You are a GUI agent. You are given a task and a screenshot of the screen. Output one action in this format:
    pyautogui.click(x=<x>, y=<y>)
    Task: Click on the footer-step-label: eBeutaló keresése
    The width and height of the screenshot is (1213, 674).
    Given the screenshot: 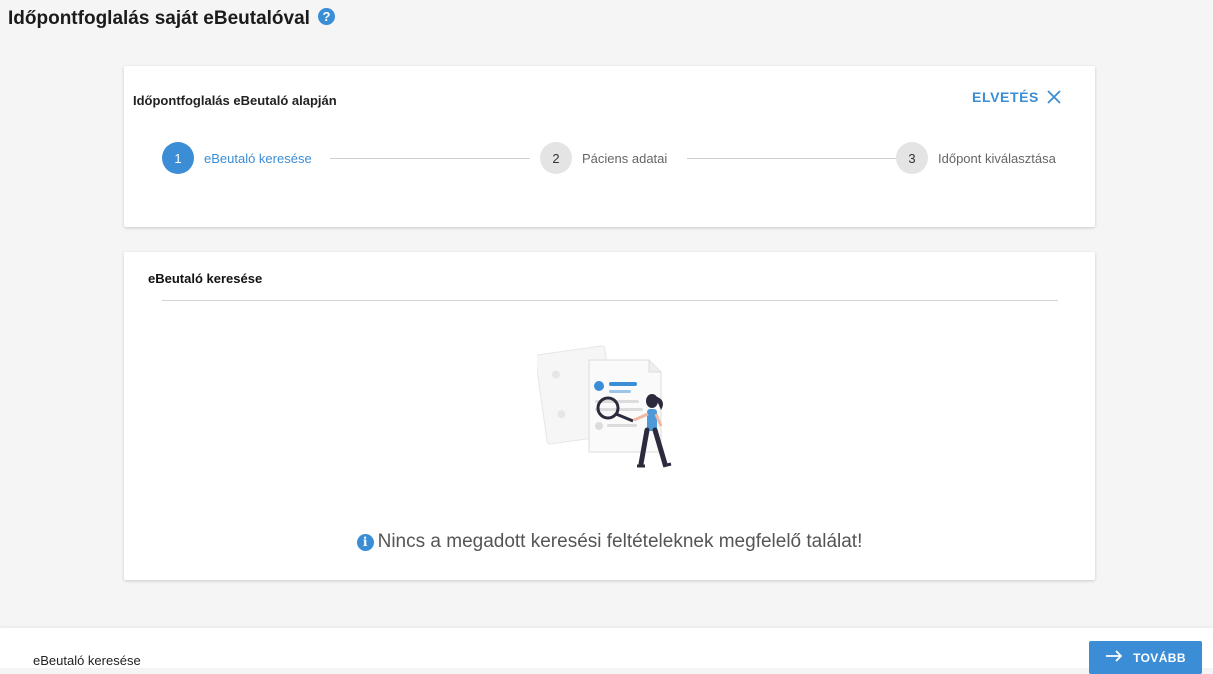 What is the action you would take?
    pyautogui.click(x=87, y=660)
    